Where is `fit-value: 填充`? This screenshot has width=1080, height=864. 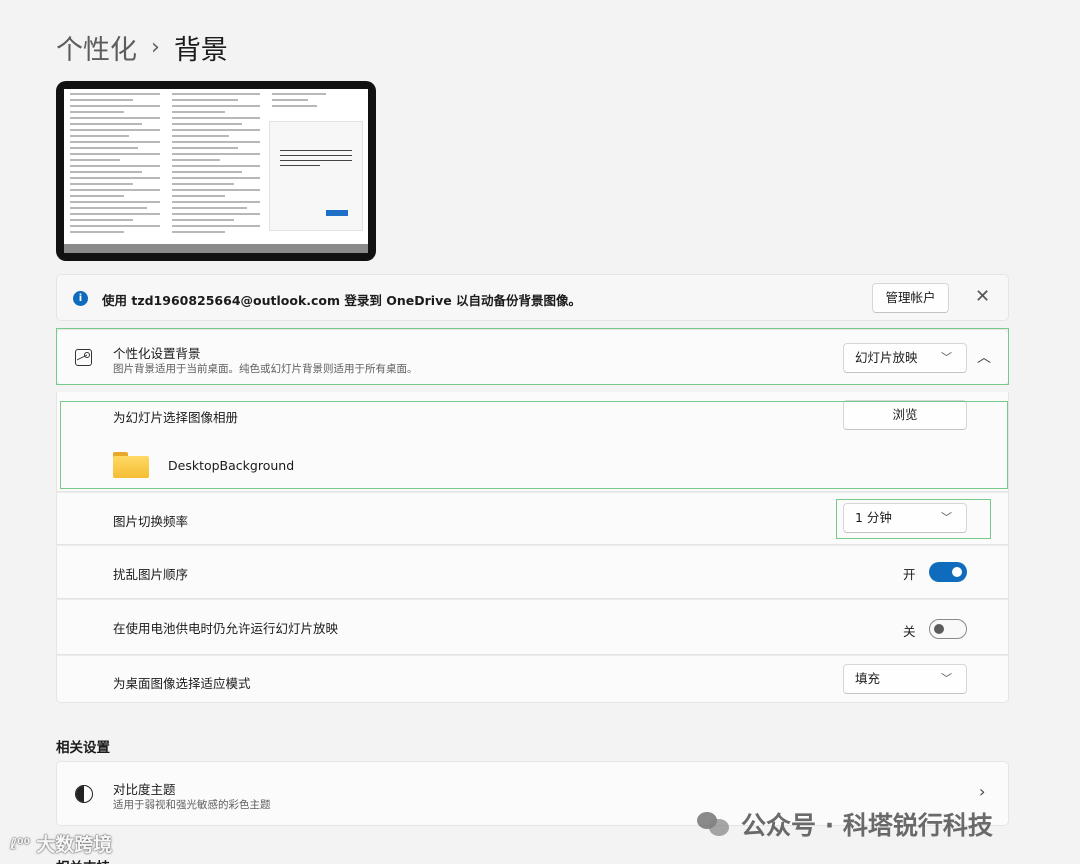 fit-value: 填充 is located at coordinates (868, 678).